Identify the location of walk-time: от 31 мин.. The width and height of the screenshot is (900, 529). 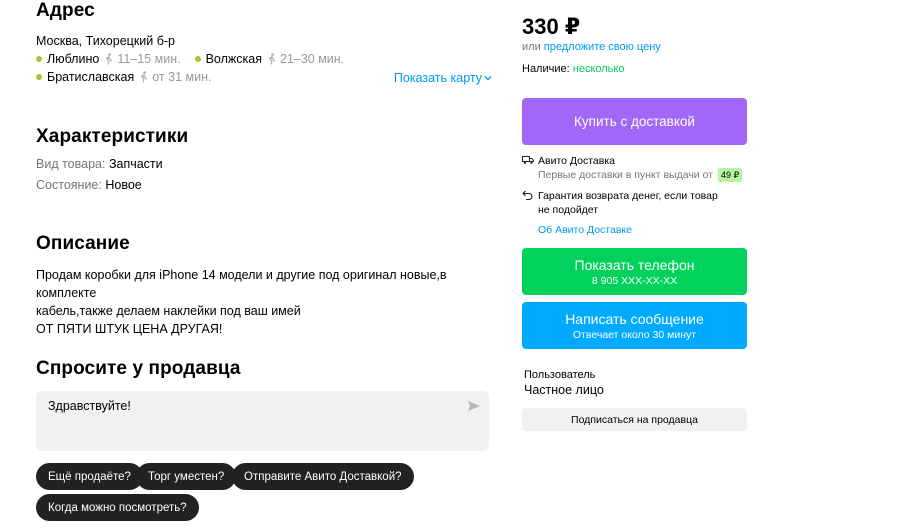
(175, 77).